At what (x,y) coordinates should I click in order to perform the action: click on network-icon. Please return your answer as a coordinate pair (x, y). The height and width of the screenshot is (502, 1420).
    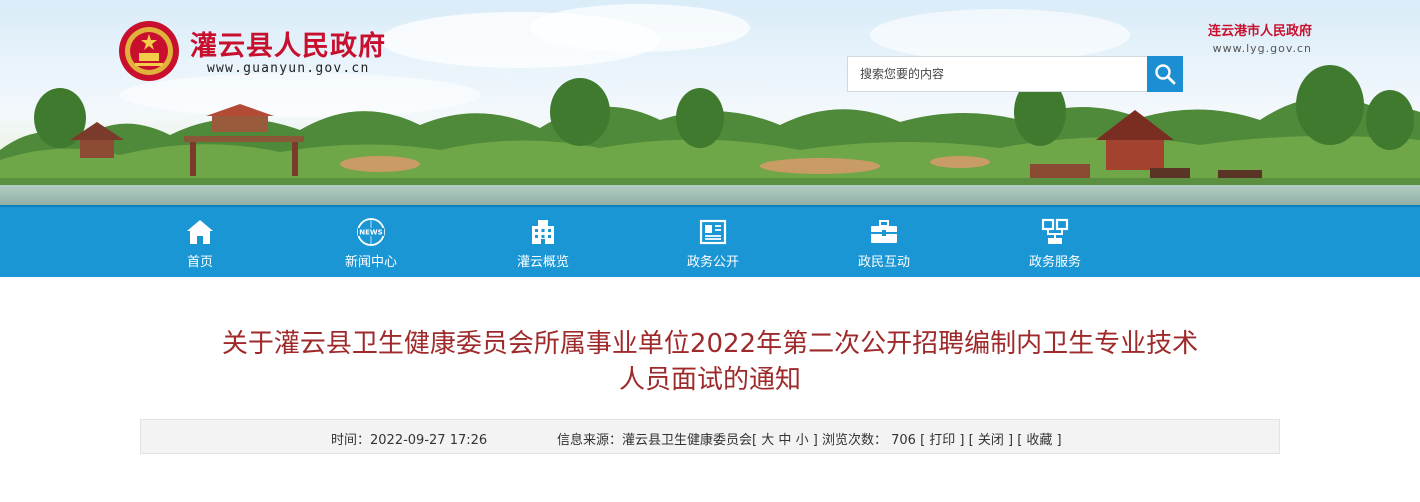
    Looking at the image, I should click on (1055, 231).